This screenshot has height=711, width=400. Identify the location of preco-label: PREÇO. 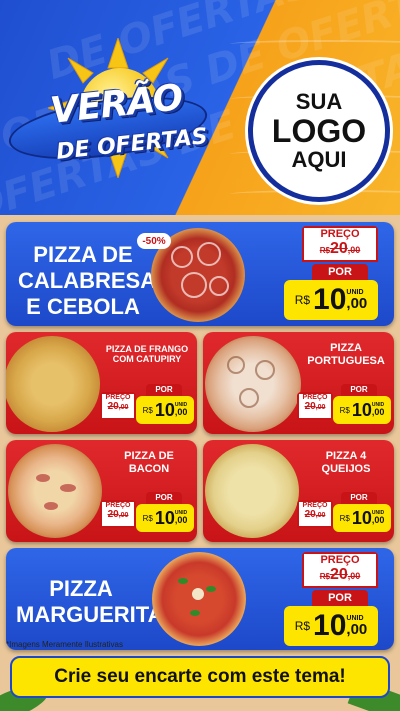
(340, 234).